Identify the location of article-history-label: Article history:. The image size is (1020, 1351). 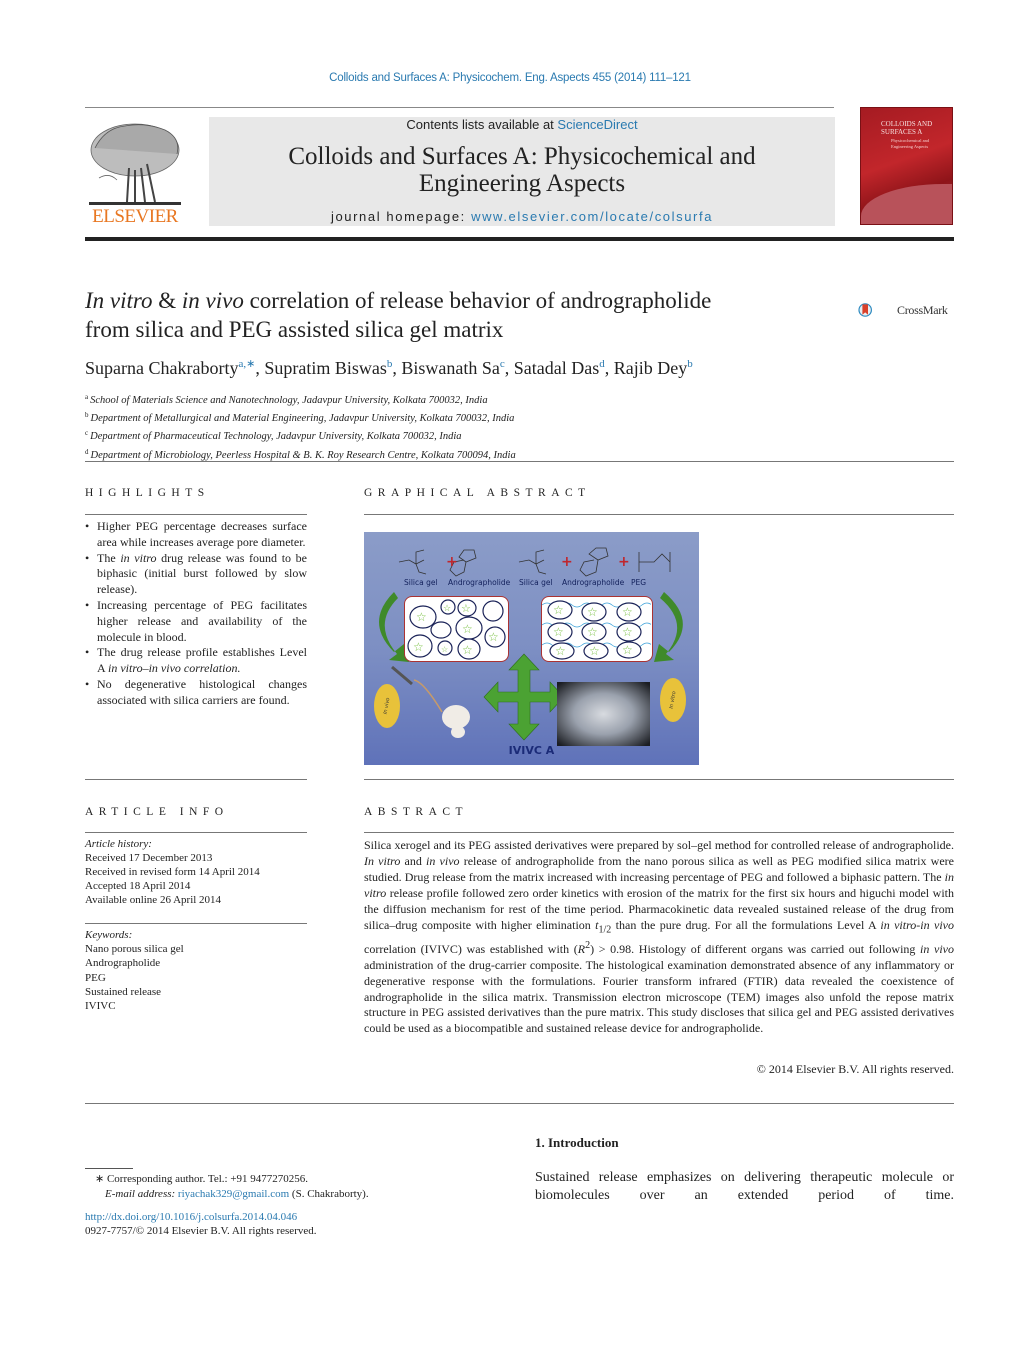
(118, 844).